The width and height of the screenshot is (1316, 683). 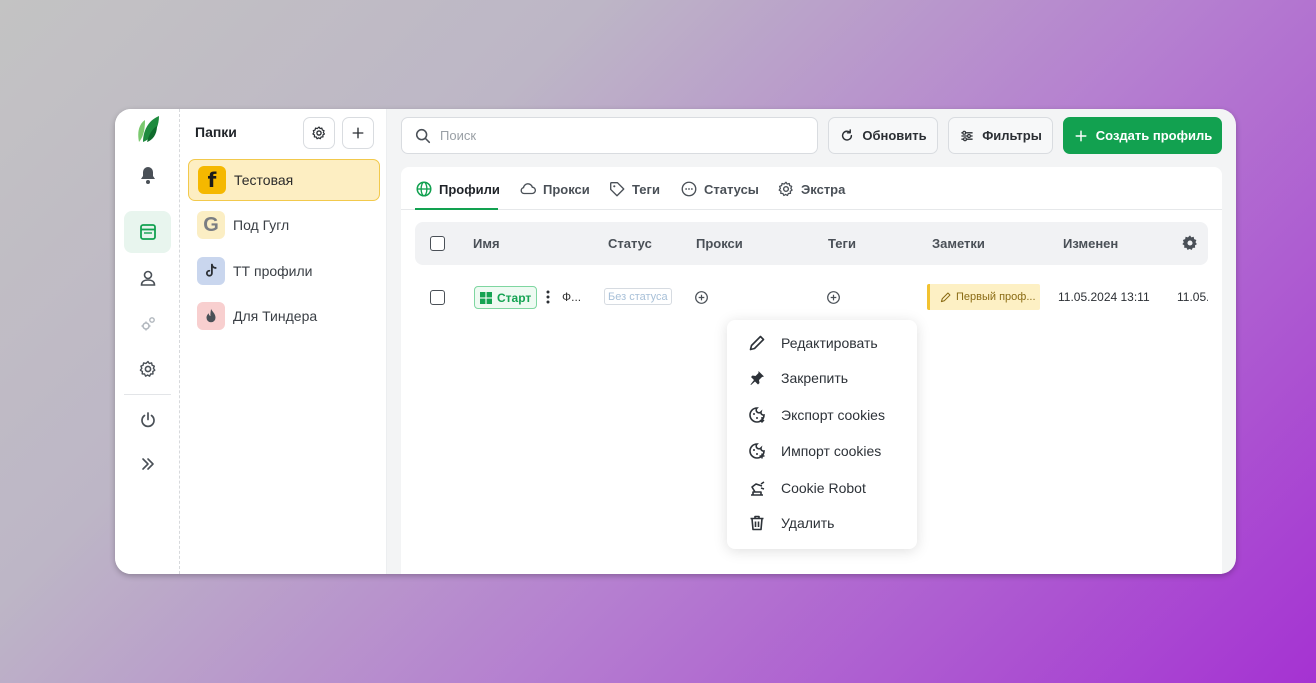 I want to click on folder-label: Для Тиндера, so click(x=275, y=316).